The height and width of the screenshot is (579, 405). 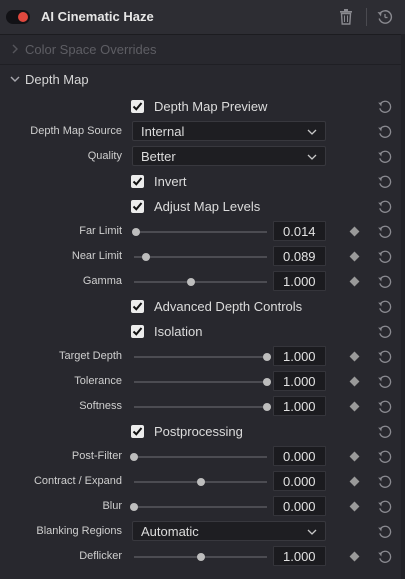 What do you see at coordinates (229, 531) in the screenshot?
I see `blanking-regions-dropdown: Automatic` at bounding box center [229, 531].